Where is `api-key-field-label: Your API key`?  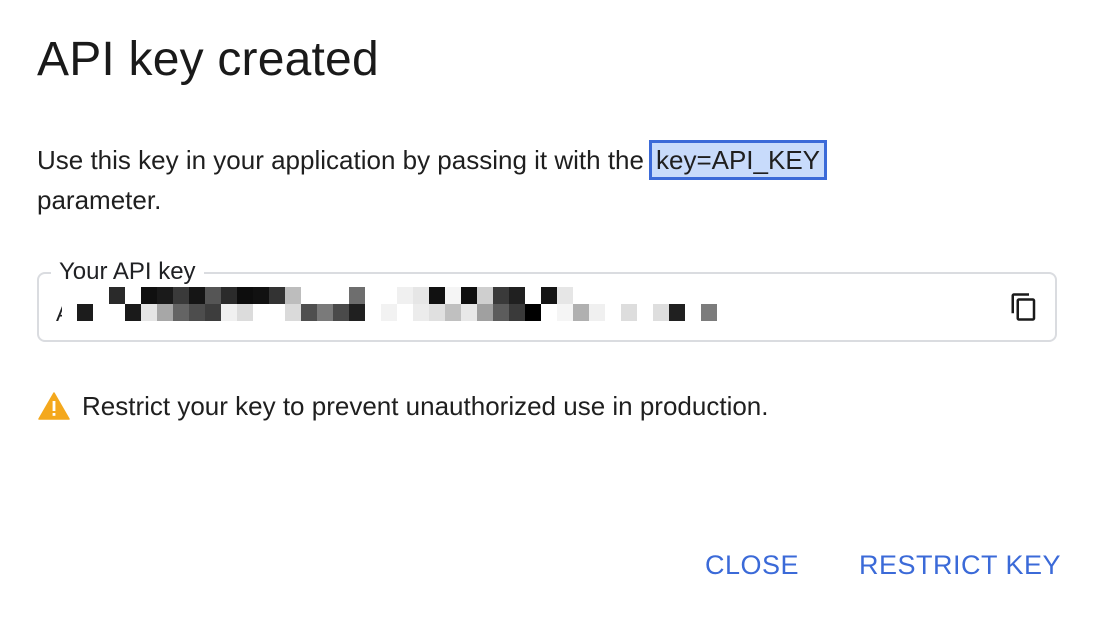 api-key-field-label: Your API key is located at coordinates (127, 272).